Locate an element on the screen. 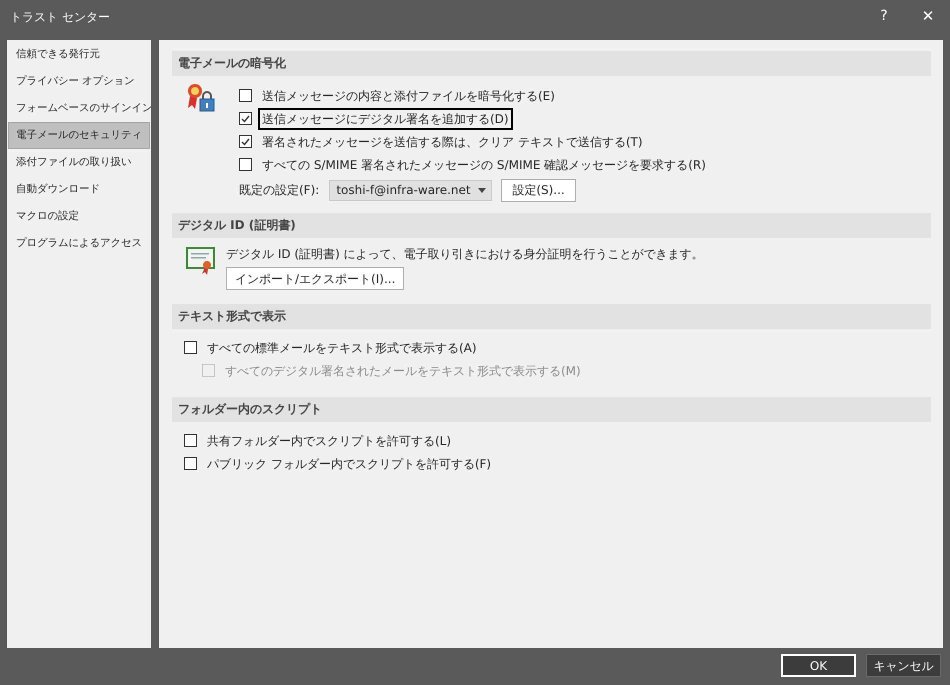  sidebar-item: プライバシー オプション is located at coordinates (79, 81).